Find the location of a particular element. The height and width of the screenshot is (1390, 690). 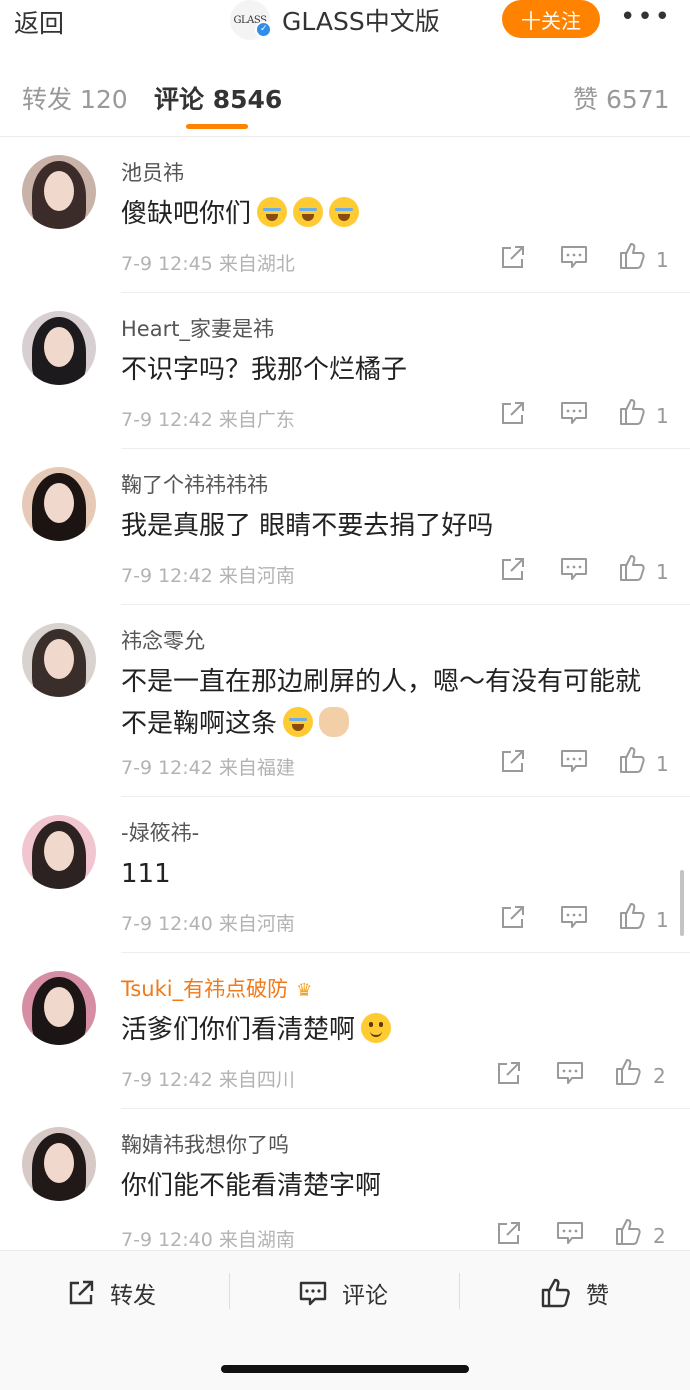

comment-username: 鞠婧祎我想你了呜 is located at coordinates (205, 1144).